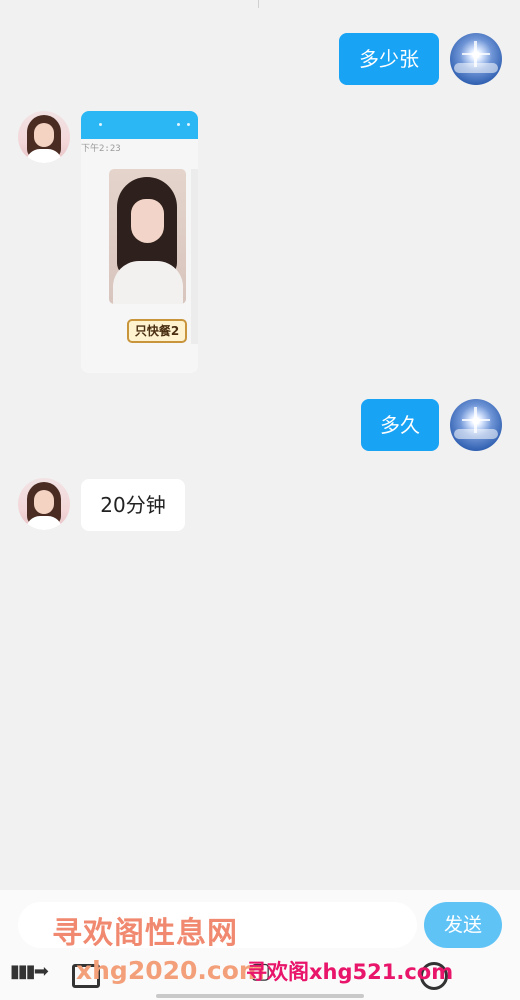 This screenshot has height=1000, width=520. I want to click on outgoing-message-bubble: 多少张, so click(389, 59).